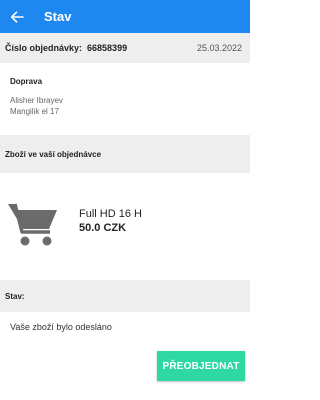 The height and width of the screenshot is (400, 320). I want to click on status-heading: Stav:, so click(15, 296).